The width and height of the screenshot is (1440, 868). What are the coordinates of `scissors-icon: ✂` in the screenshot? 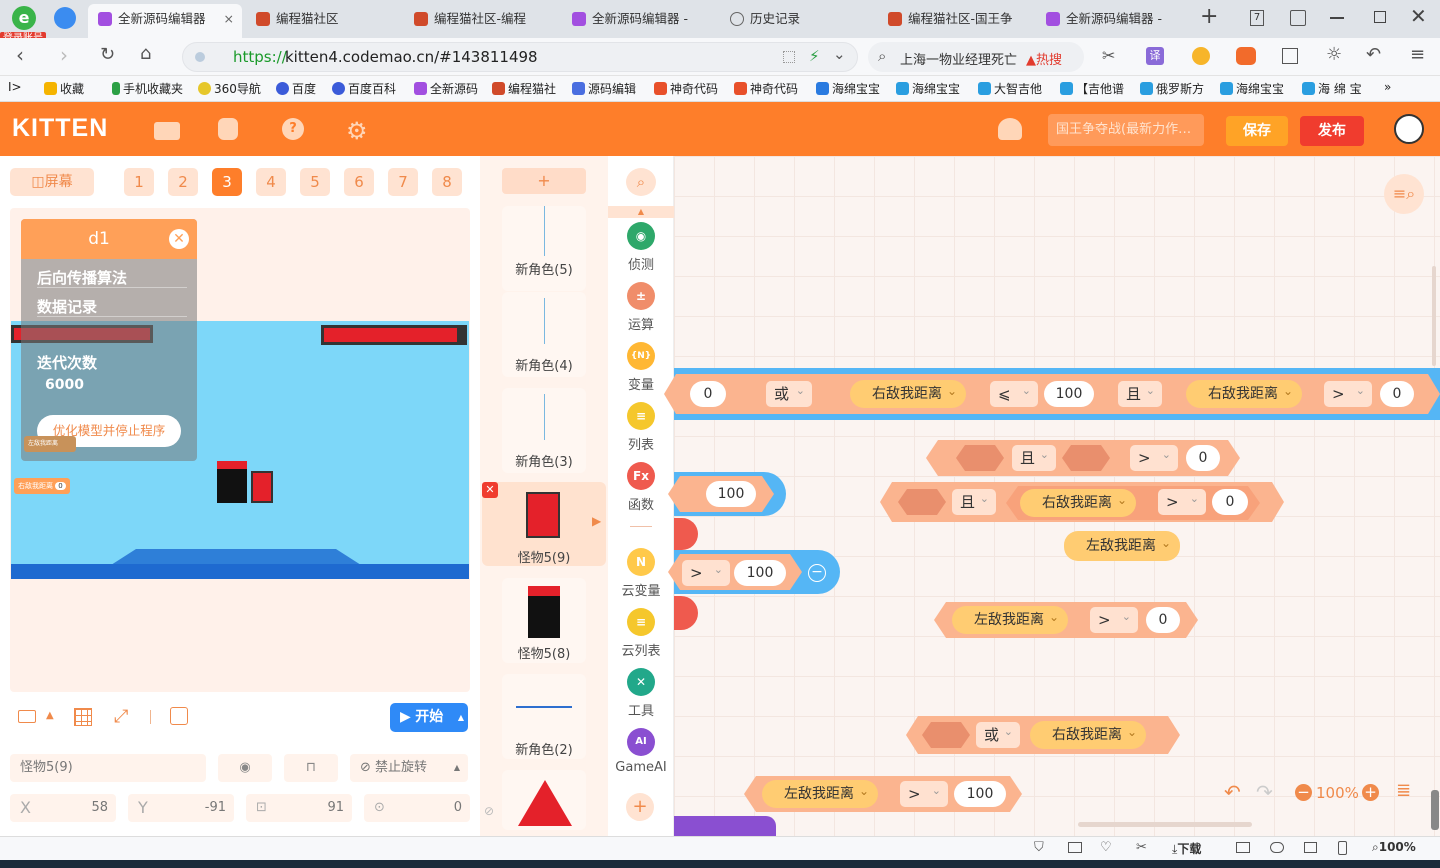 It's located at (1141, 847).